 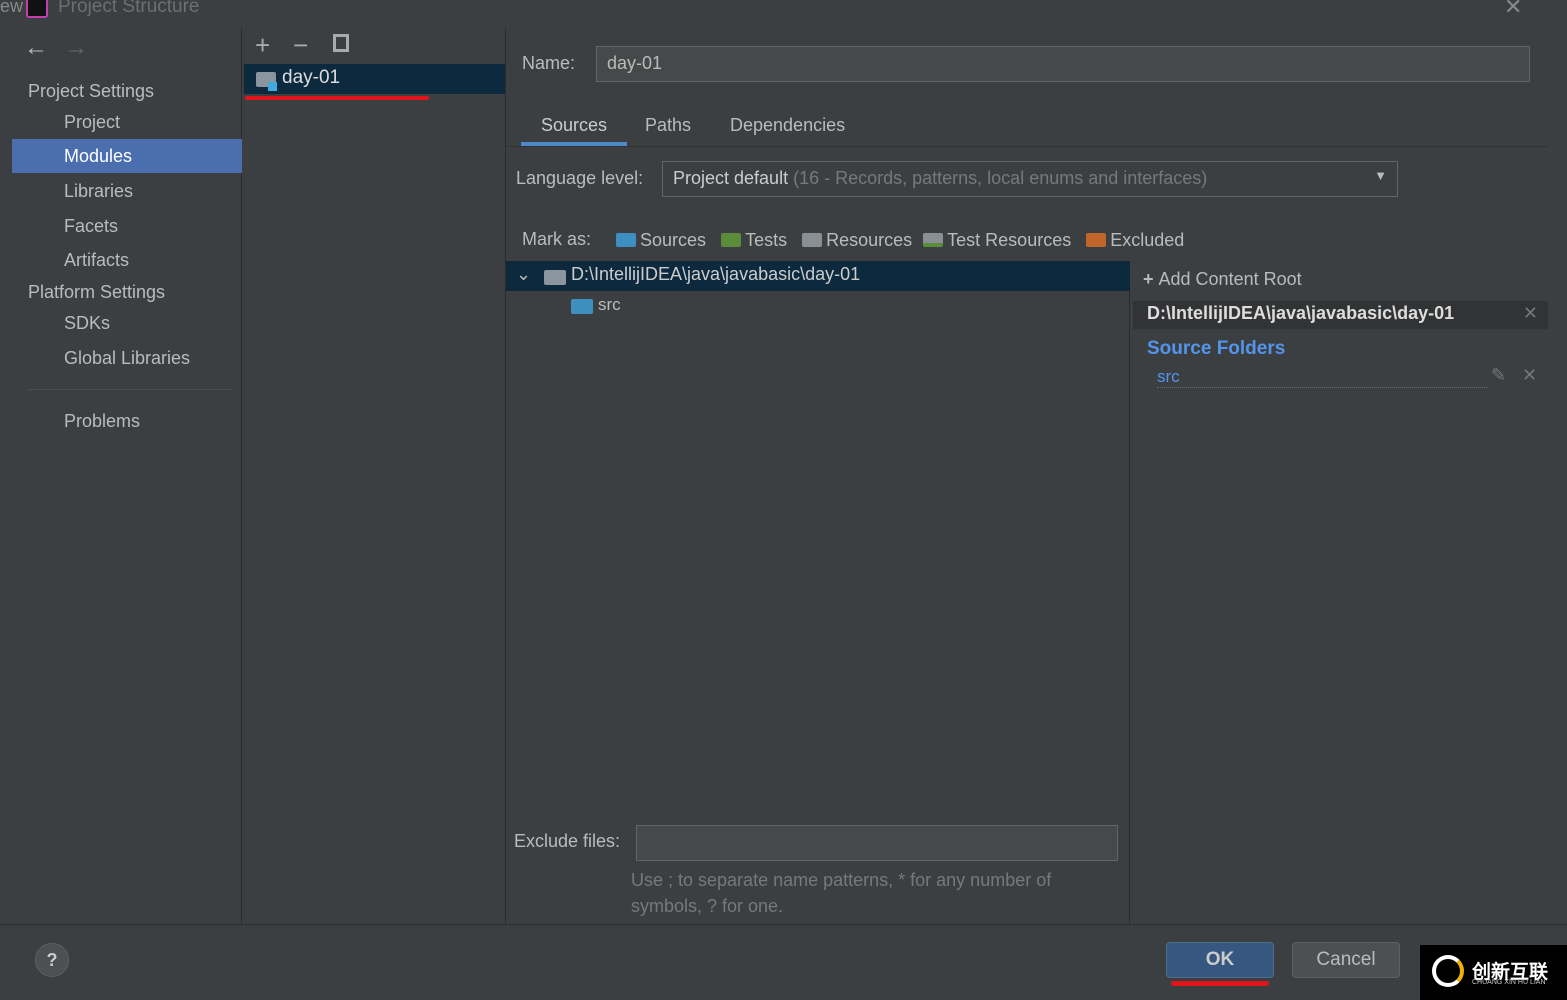 I want to click on sidebar-item-modules: Modules, so click(x=127, y=156).